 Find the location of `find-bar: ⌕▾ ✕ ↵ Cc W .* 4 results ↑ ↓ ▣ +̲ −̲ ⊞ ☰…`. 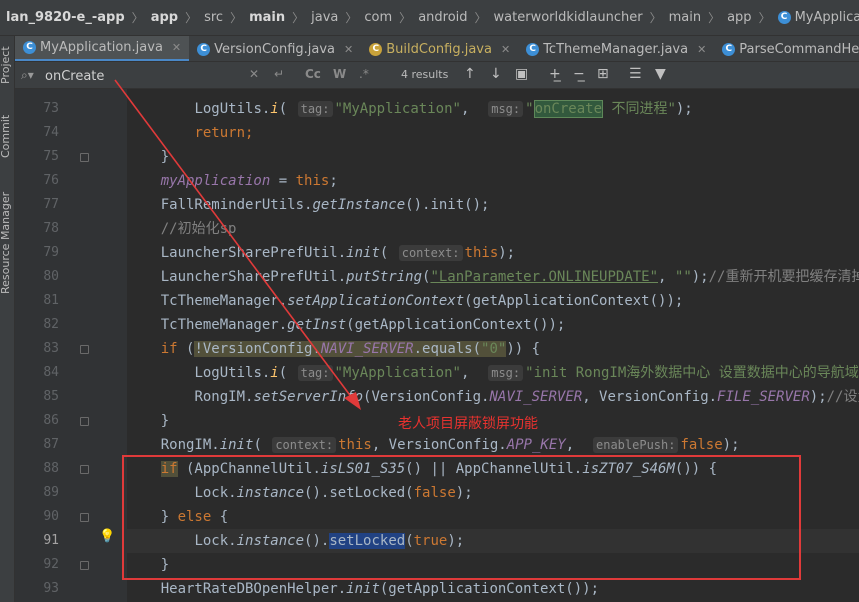

find-bar: ⌕▾ ✕ ↵ Cc W .* 4 results ↑ ↓ ▣ +̲ −̲ ⊞ ☰… is located at coordinates (437, 75).